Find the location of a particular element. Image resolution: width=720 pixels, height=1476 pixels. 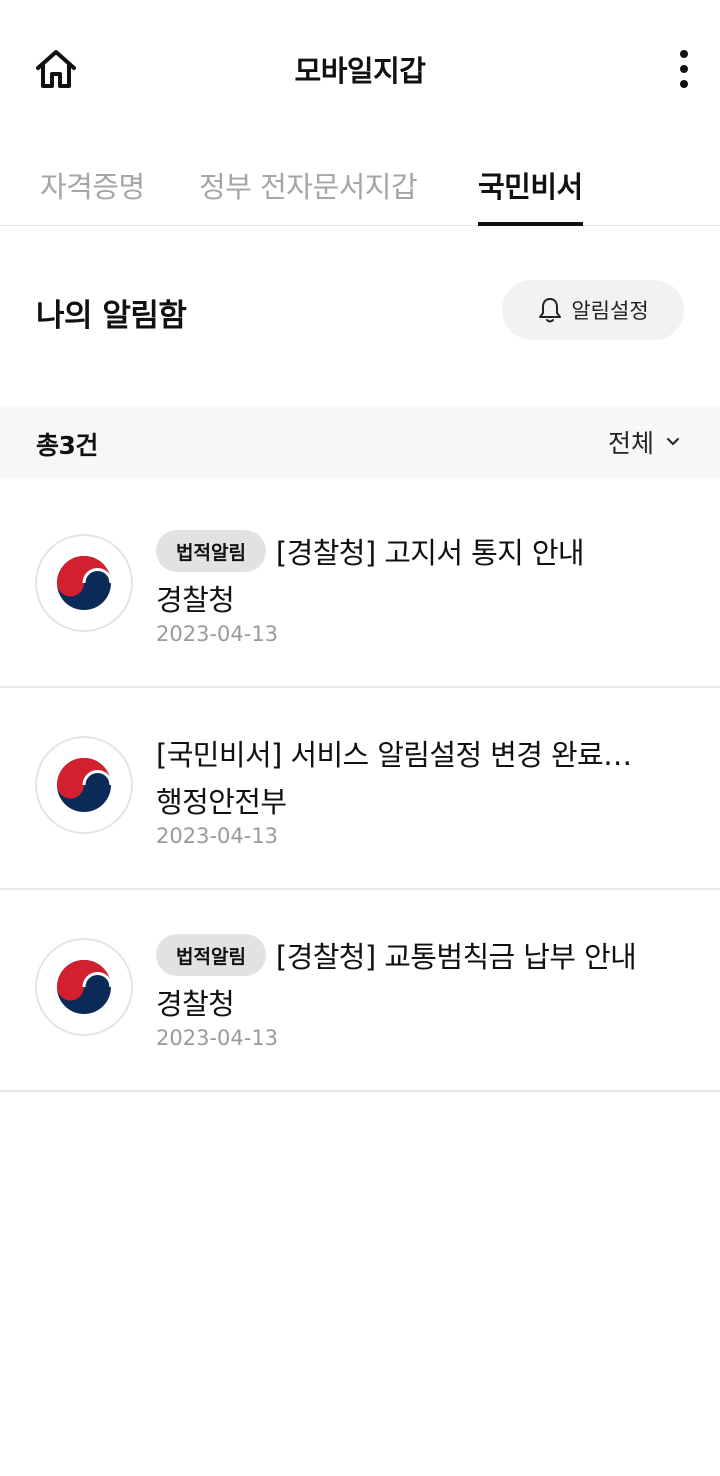

inbox-title: 나의 알림함 is located at coordinates (111, 316).